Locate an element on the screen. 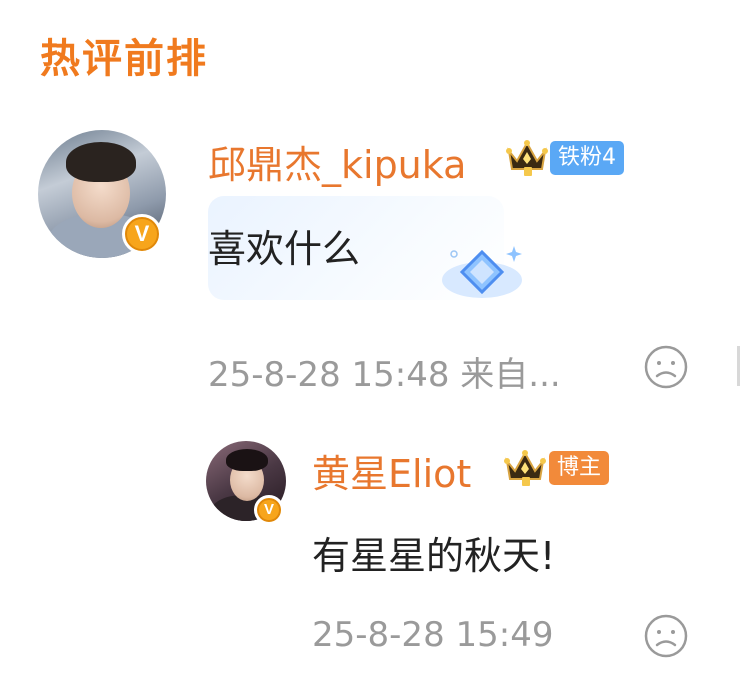  reply-username: 黄星Eliot is located at coordinates (391, 470).